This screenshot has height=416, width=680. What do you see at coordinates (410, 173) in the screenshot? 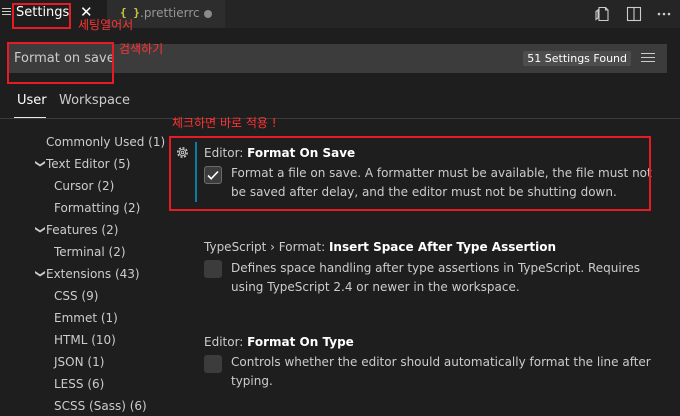
I see `annotation-box-format-on-save` at bounding box center [410, 173].